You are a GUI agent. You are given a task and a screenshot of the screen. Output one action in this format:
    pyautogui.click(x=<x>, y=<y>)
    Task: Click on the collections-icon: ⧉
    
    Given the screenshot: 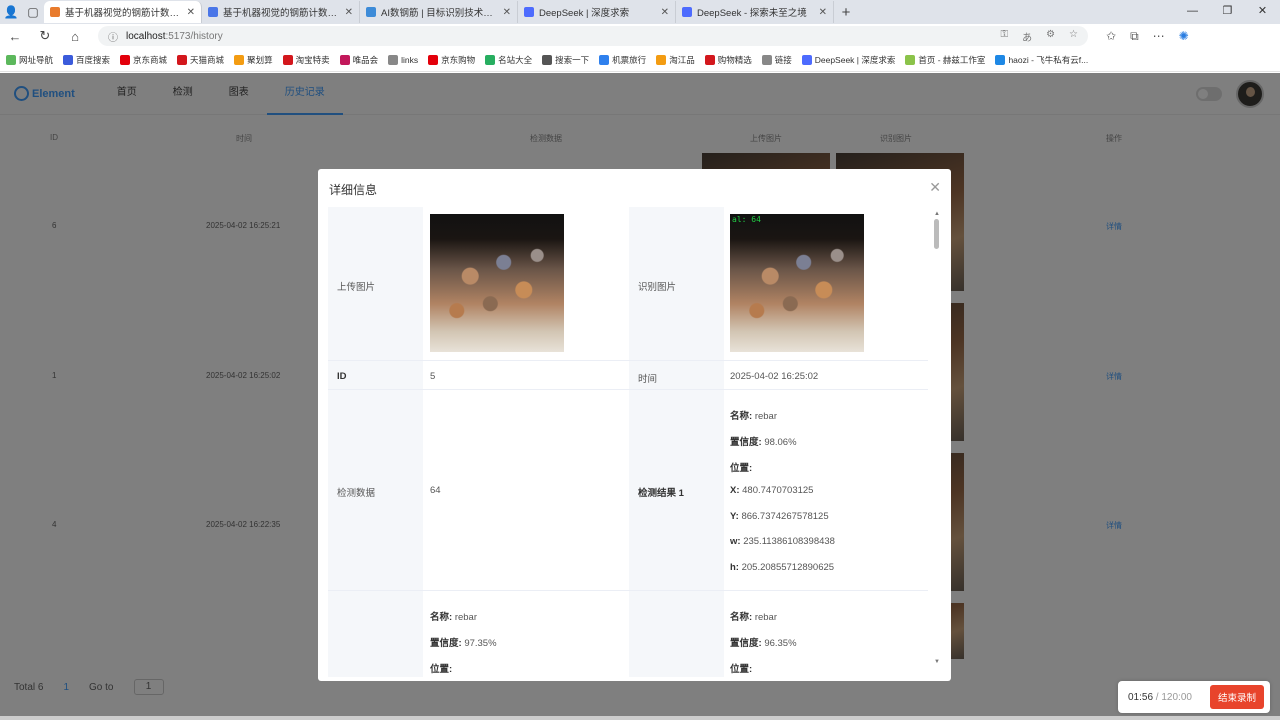 What is the action you would take?
    pyautogui.click(x=1134, y=36)
    